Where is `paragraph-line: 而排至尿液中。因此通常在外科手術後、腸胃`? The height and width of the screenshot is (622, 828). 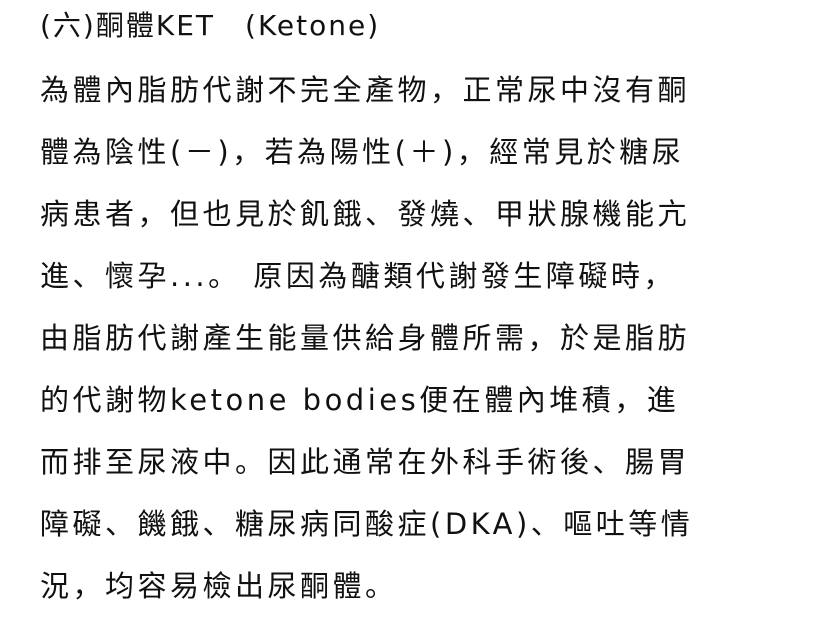
paragraph-line: 而排至尿液中。因此通常在外科手術後、腸胃 is located at coordinates (365, 462).